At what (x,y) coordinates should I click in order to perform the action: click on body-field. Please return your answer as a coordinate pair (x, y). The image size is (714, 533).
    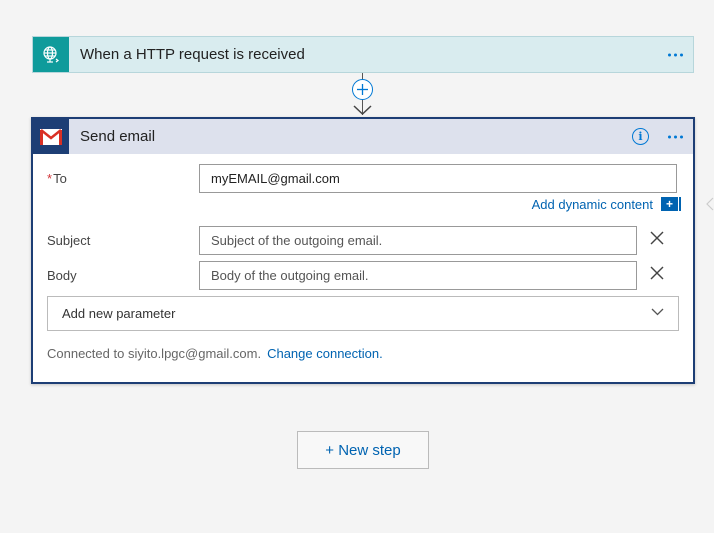
    Looking at the image, I should click on (418, 275).